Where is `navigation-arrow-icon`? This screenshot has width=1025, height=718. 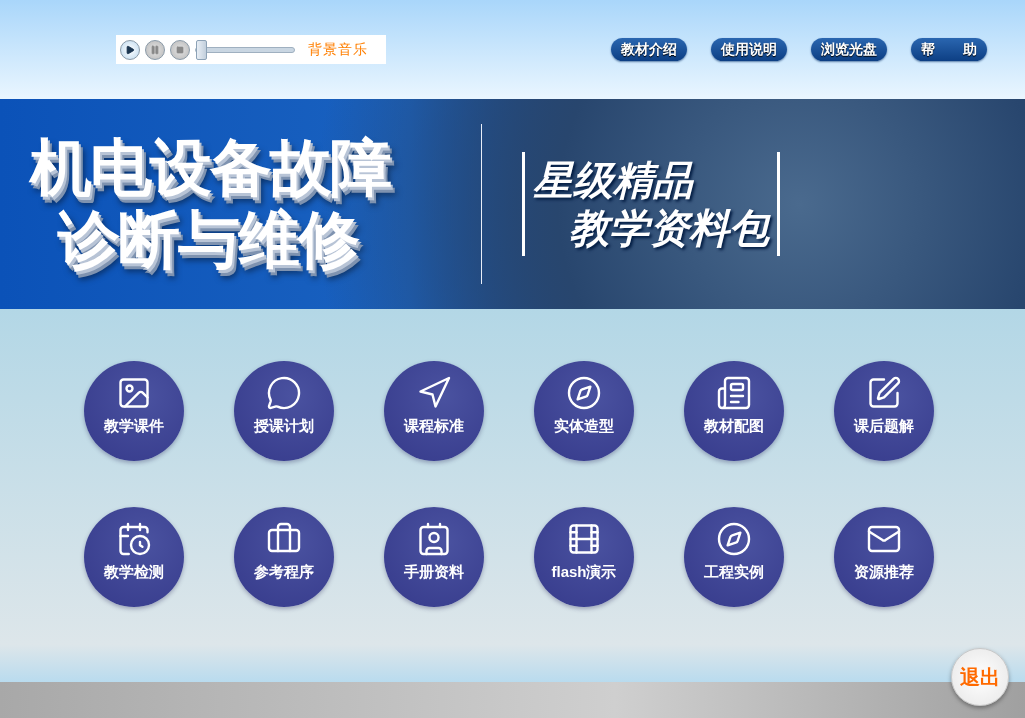 navigation-arrow-icon is located at coordinates (434, 393).